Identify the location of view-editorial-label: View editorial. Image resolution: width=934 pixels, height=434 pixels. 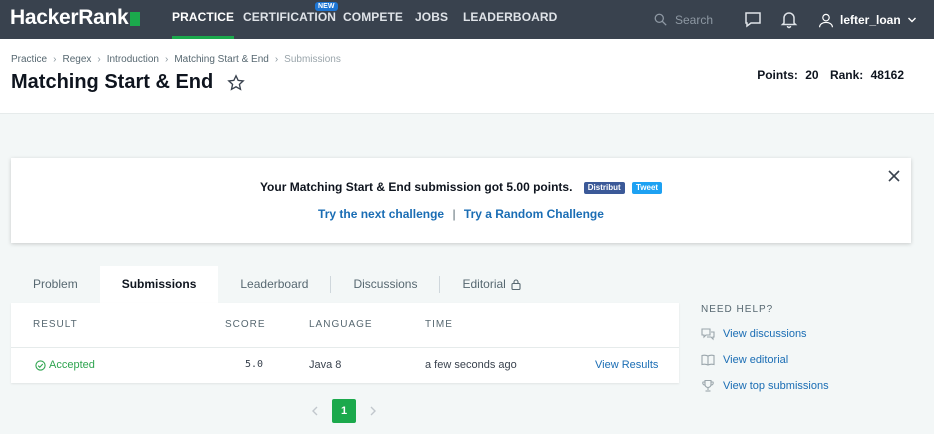
(756, 360).